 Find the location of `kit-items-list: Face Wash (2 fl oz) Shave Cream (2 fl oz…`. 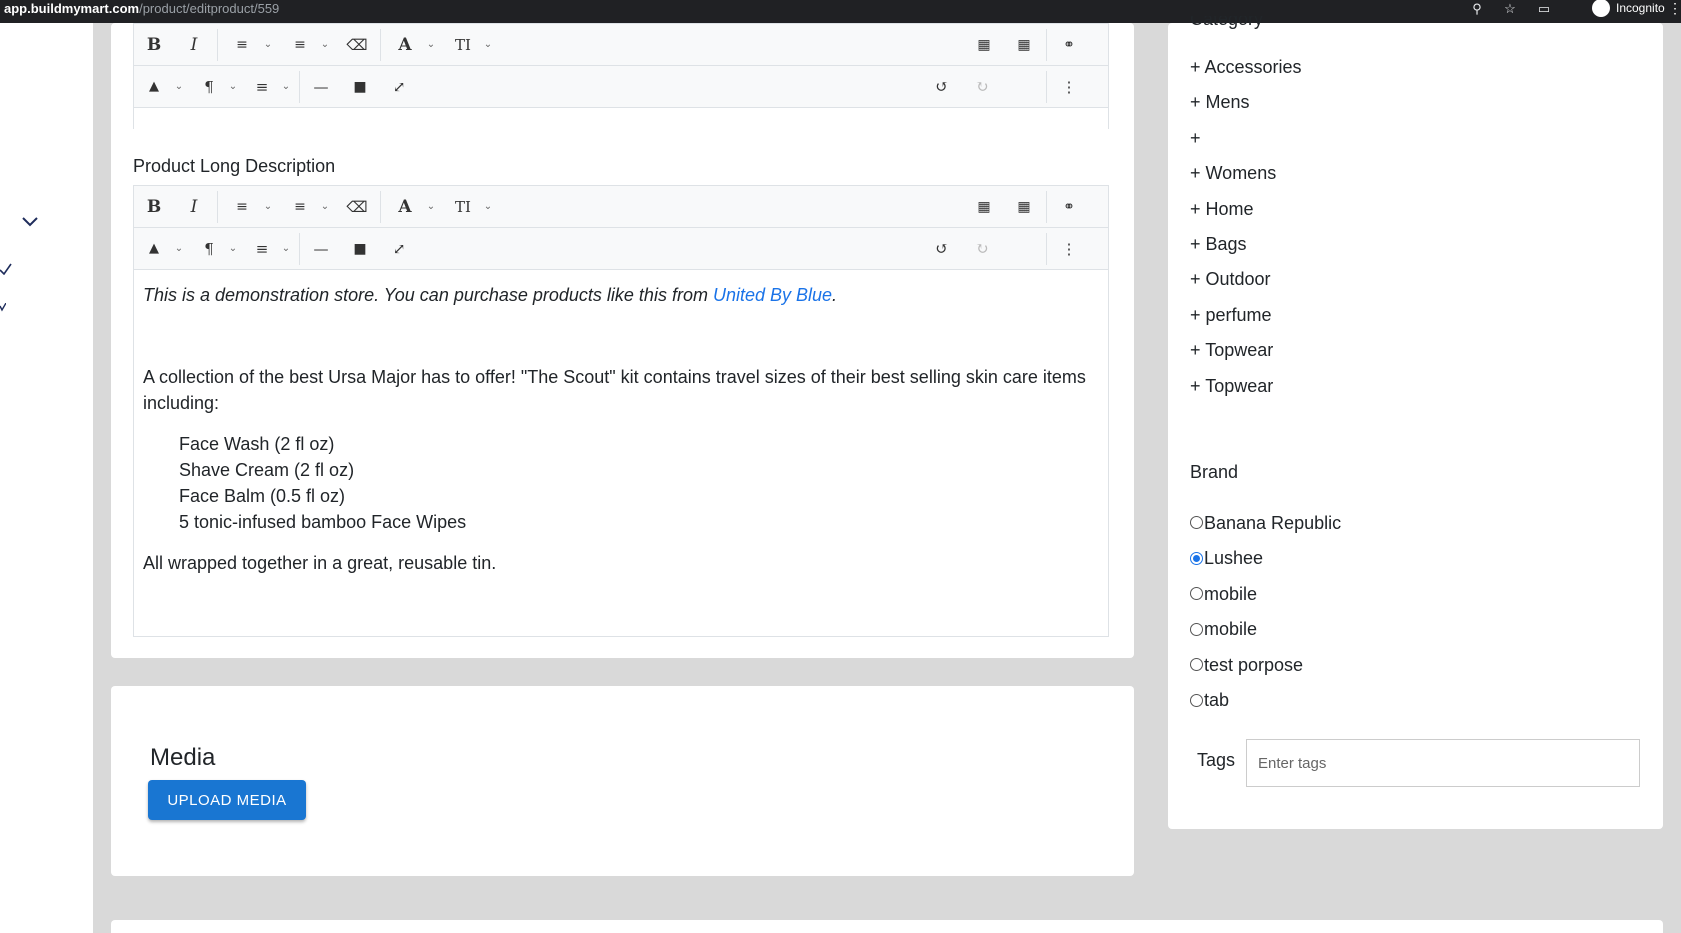

kit-items-list: Face Wash (2 fl oz) Shave Cream (2 fl oz… is located at coordinates (618, 483).